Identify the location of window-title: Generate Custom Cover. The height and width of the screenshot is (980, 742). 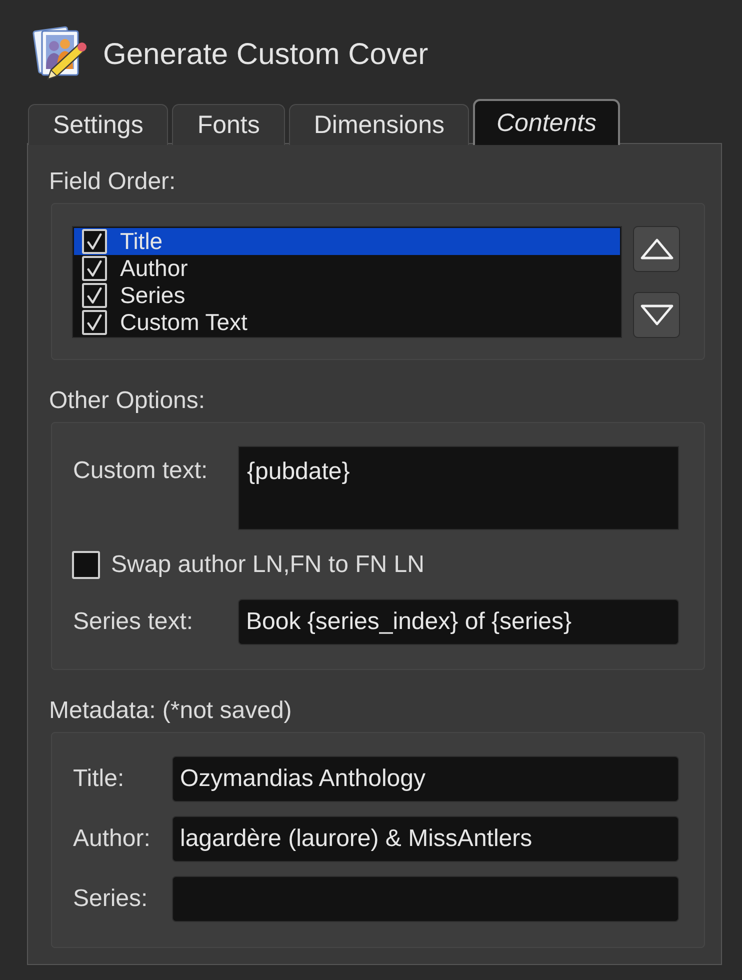
(265, 55).